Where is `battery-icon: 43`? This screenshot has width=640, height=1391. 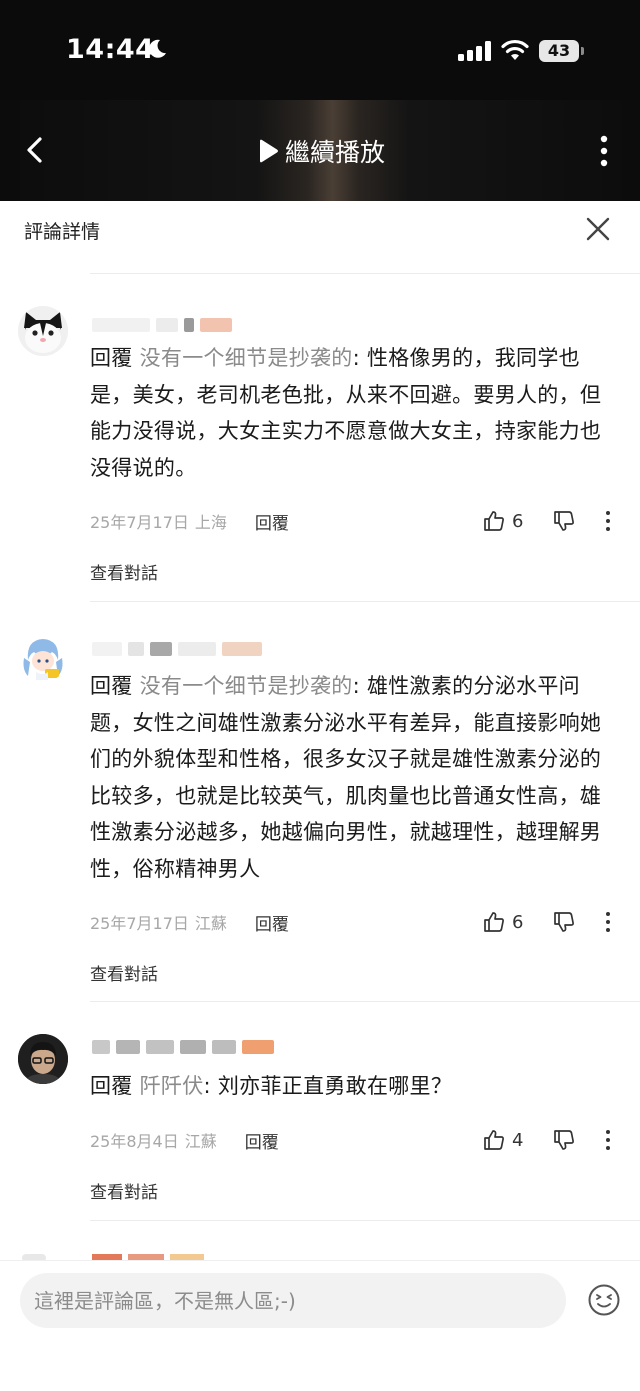 battery-icon: 43 is located at coordinates (559, 51).